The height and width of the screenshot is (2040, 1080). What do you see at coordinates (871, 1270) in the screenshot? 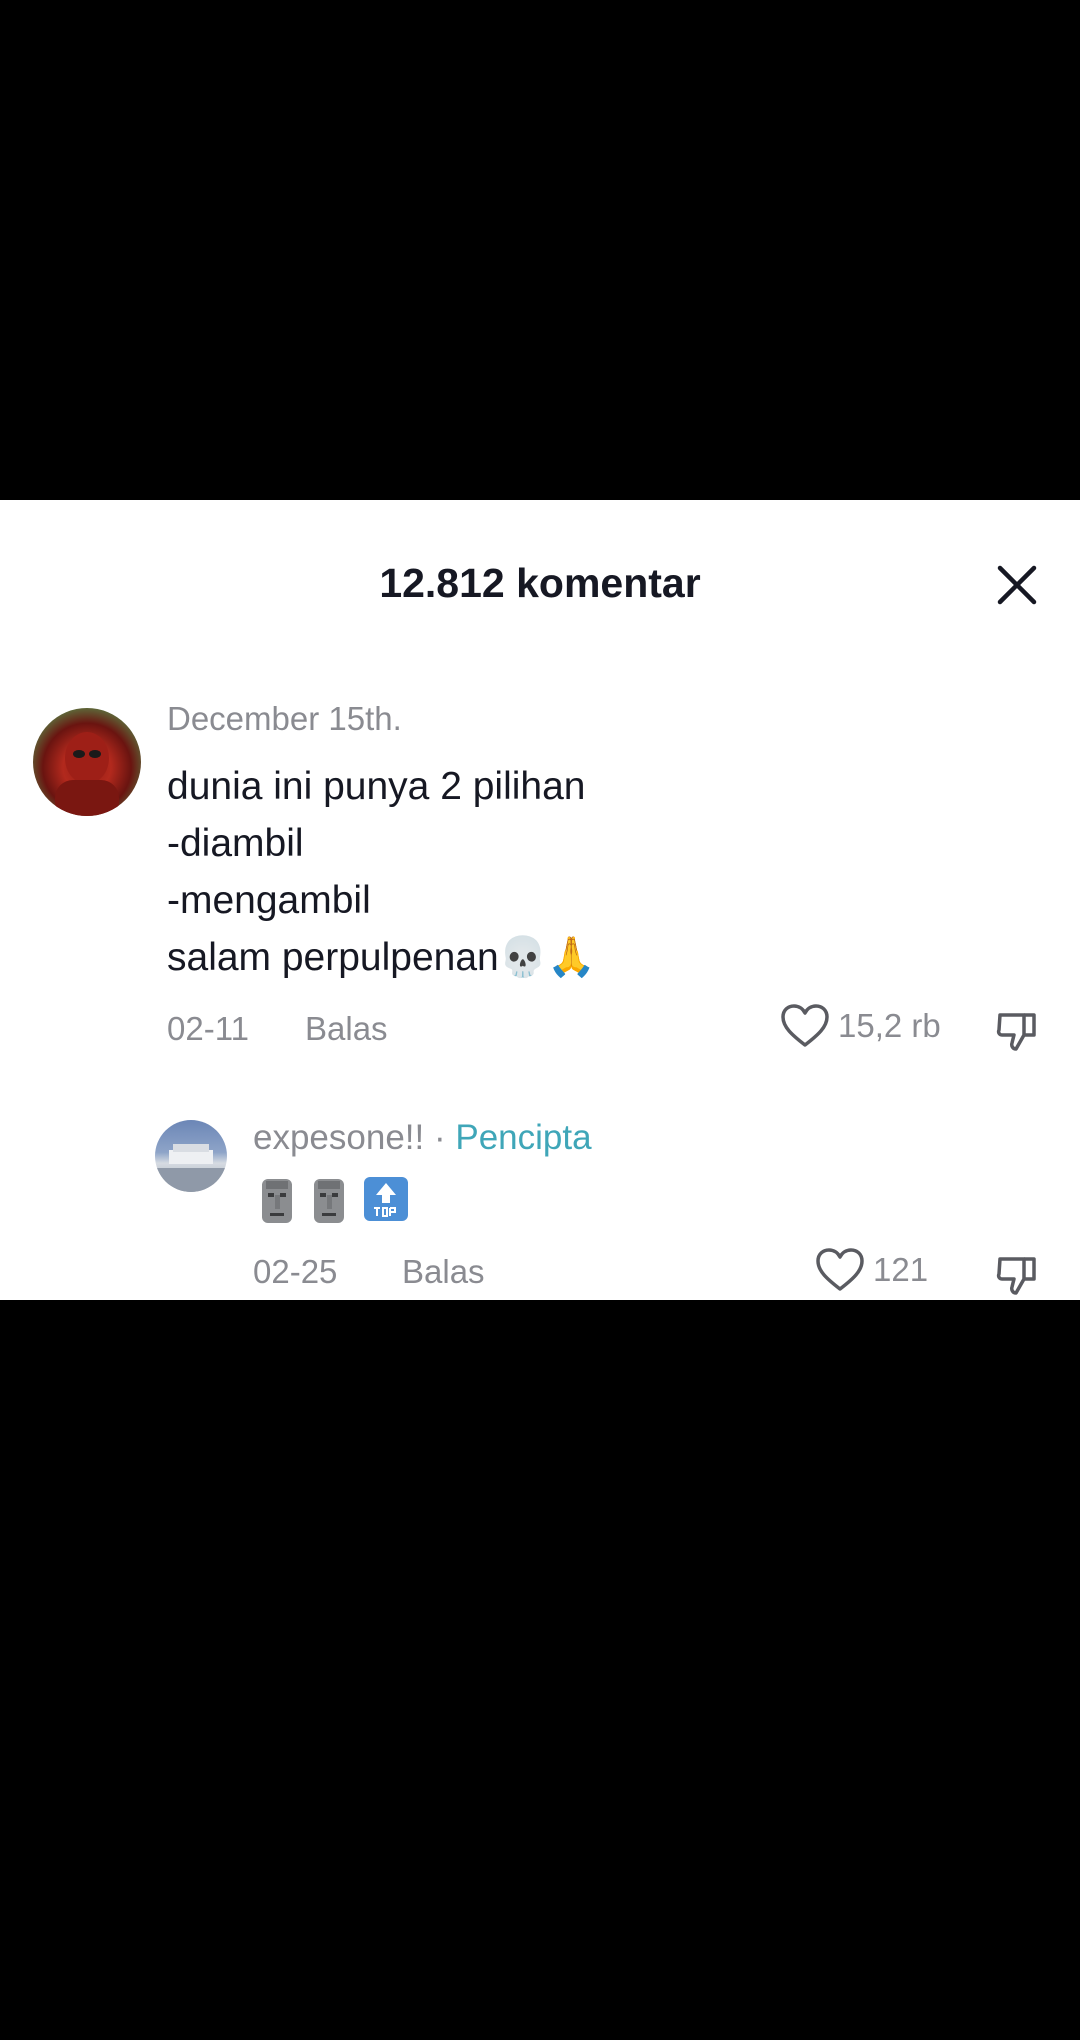
I see `reply-like-button: 121` at bounding box center [871, 1270].